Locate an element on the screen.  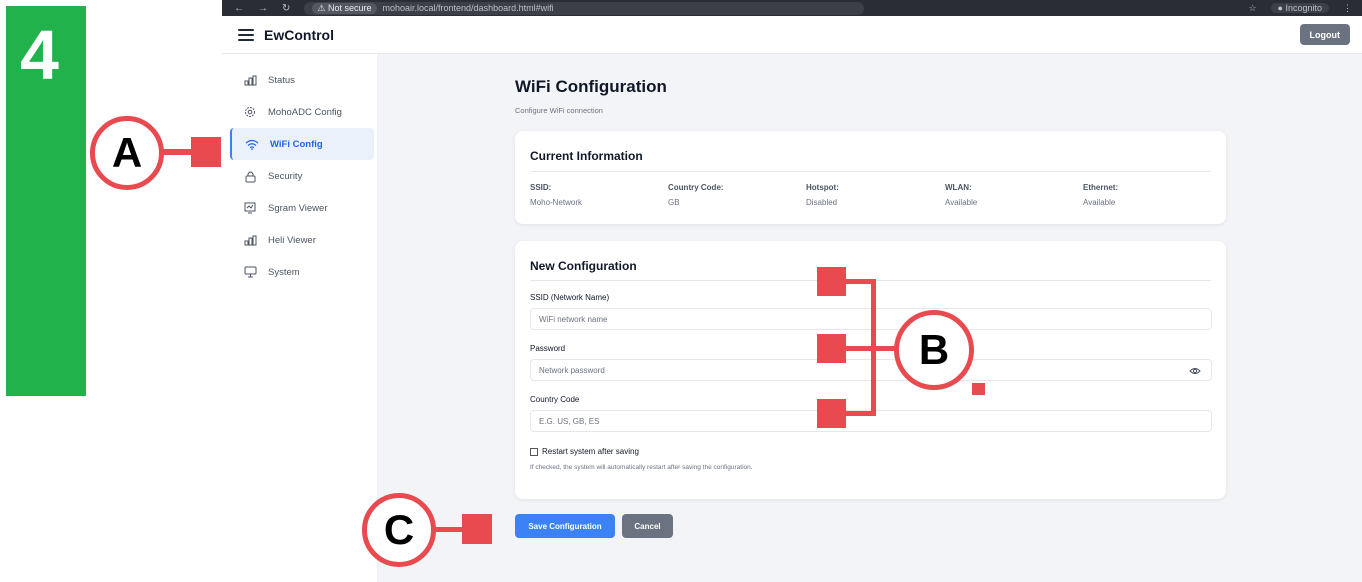
logout-button: Logout is located at coordinates (1324, 34).